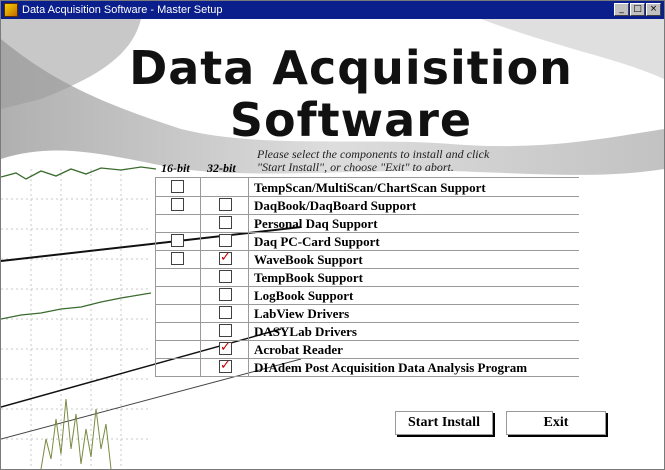  What do you see at coordinates (351, 120) in the screenshot?
I see `heading-line-2: Software` at bounding box center [351, 120].